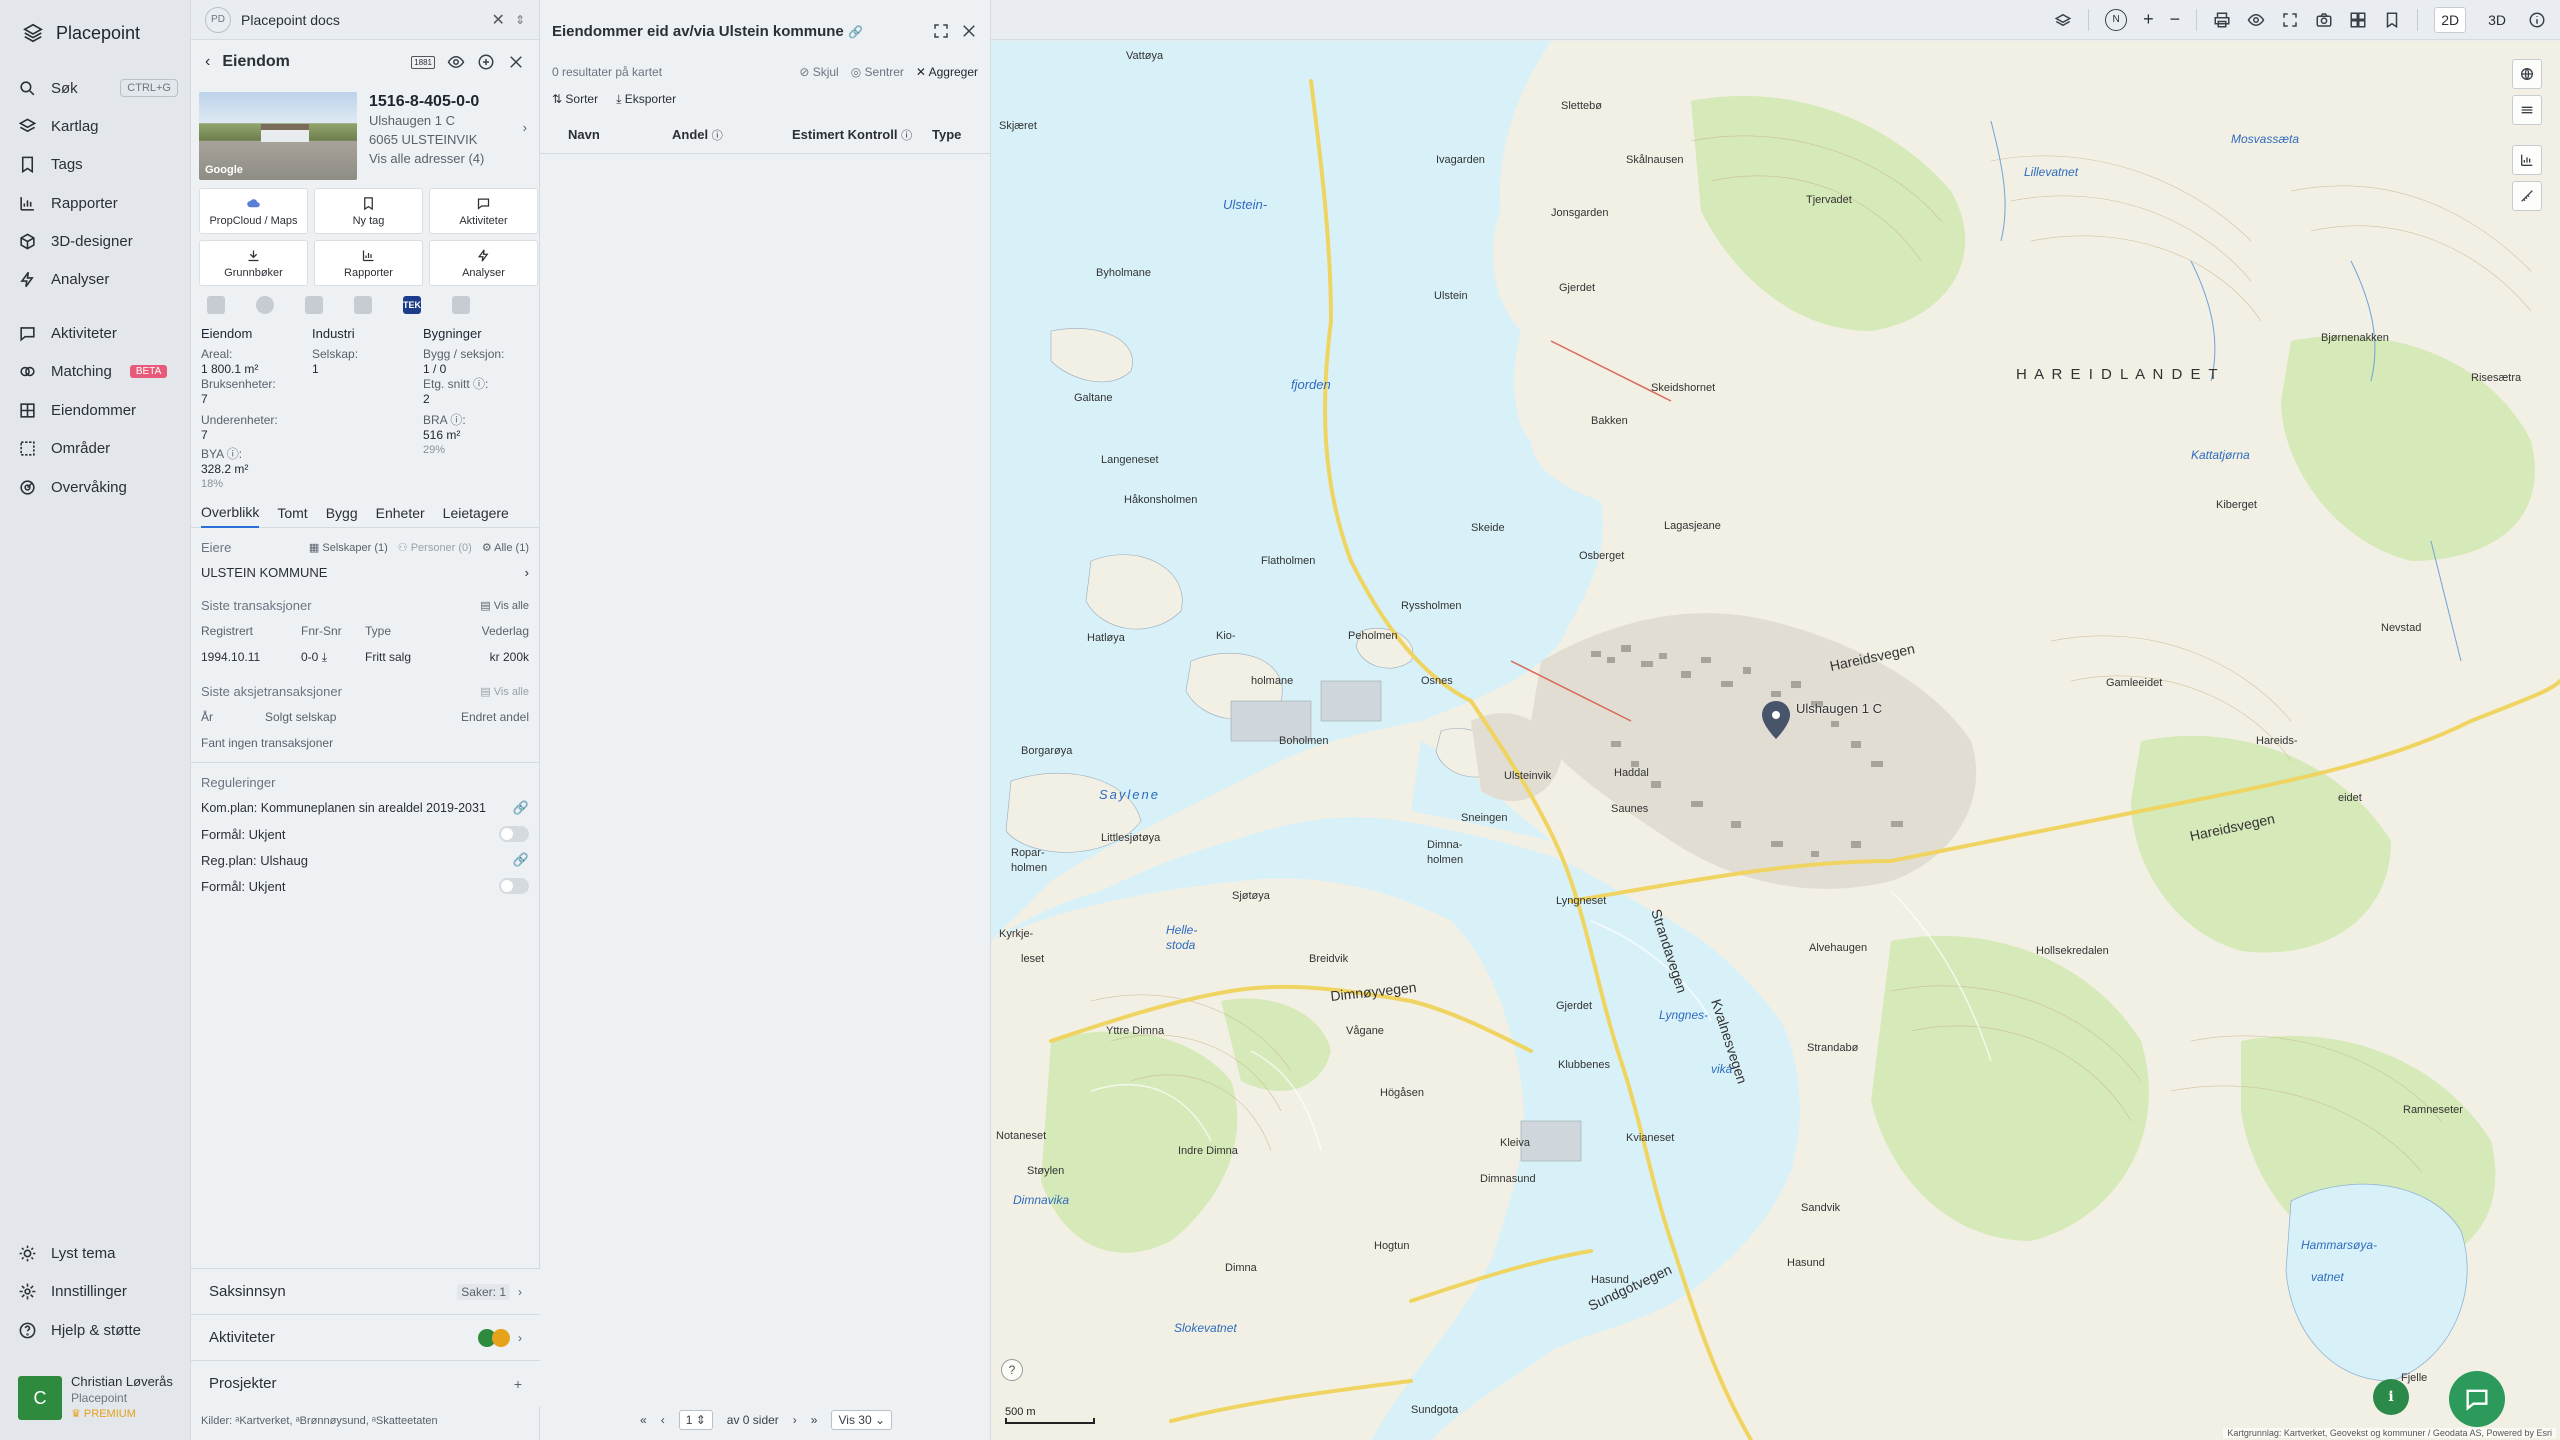 This screenshot has height=1440, width=2560. What do you see at coordinates (2527, 74) in the screenshot?
I see `map-layers-control` at bounding box center [2527, 74].